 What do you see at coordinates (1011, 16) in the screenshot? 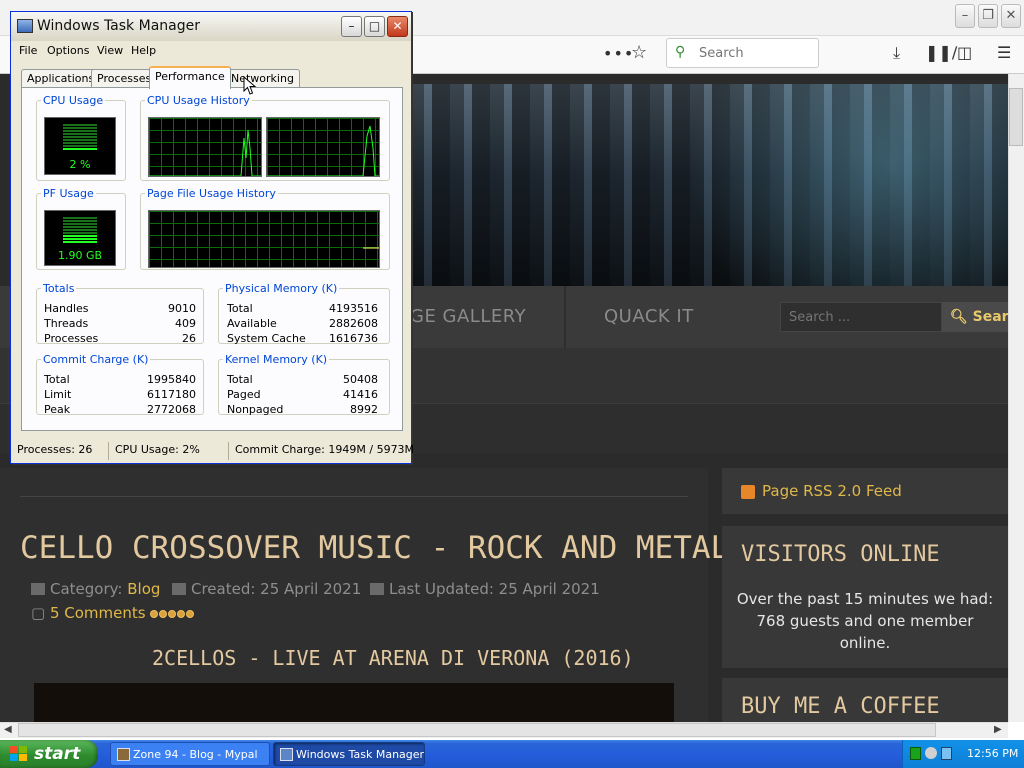
I see `close-button: ✕` at bounding box center [1011, 16].